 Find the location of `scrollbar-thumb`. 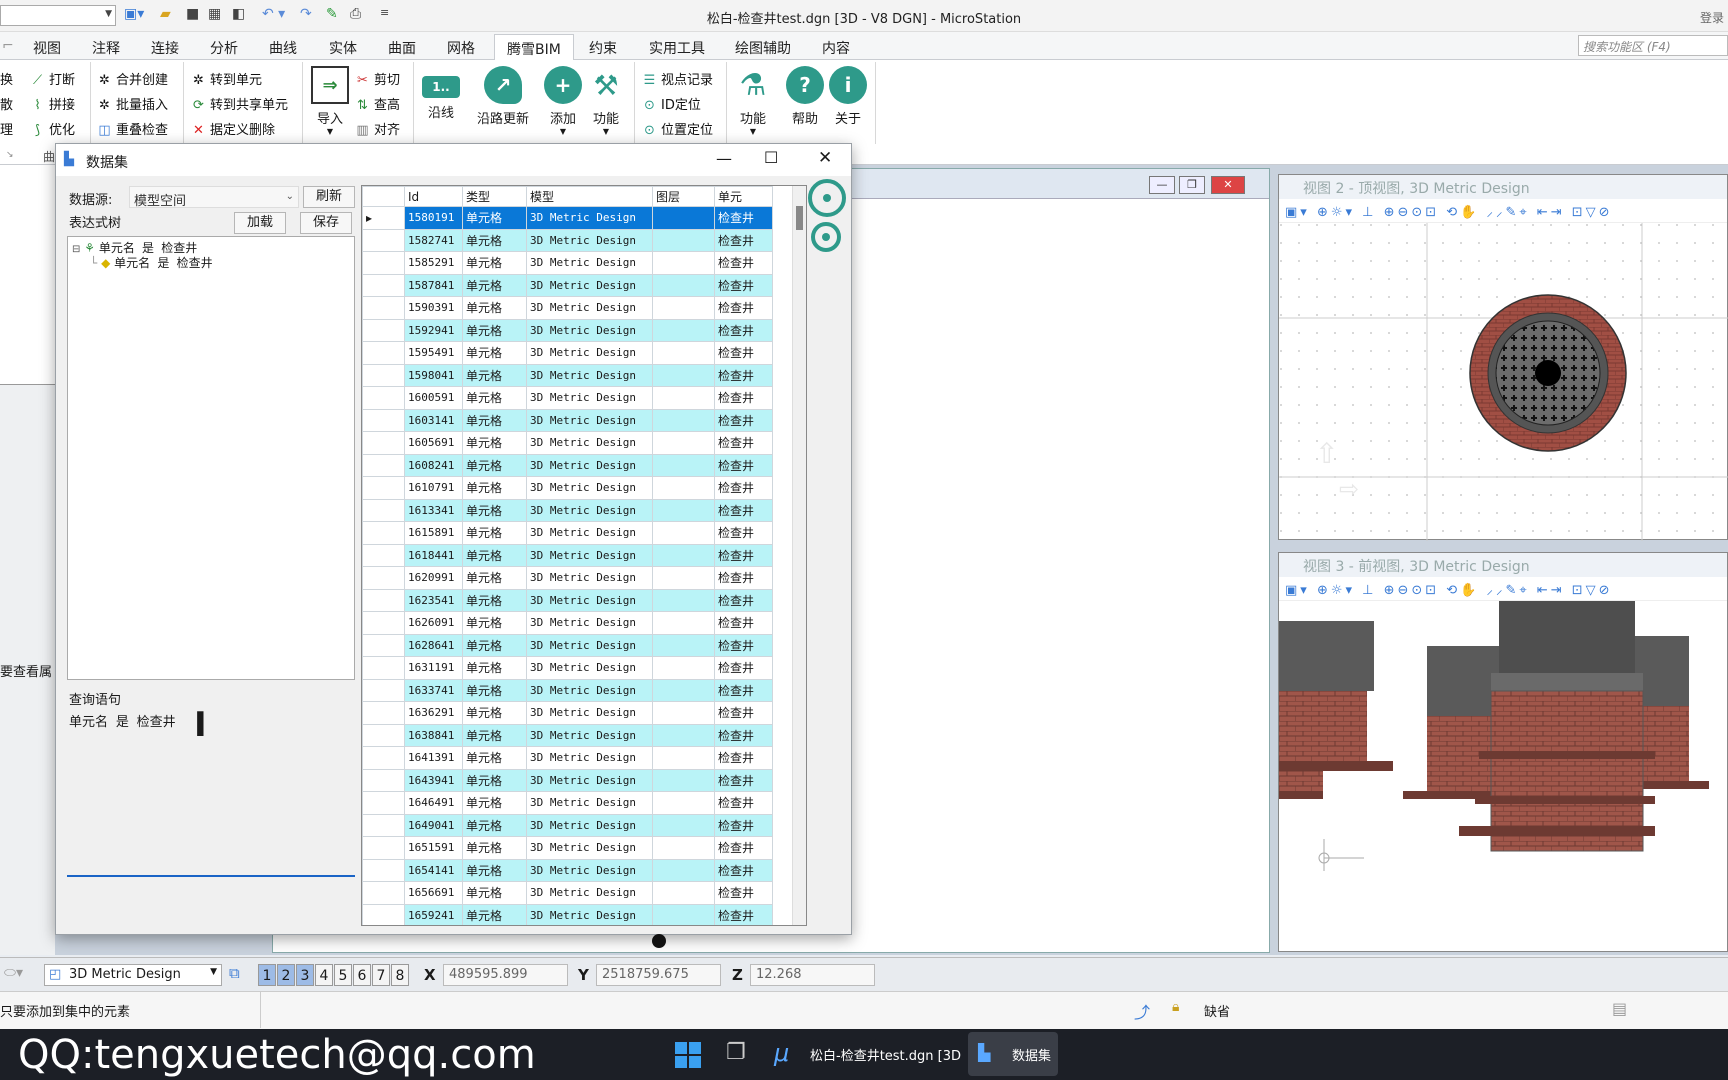

scrollbar-thumb is located at coordinates (799, 218).